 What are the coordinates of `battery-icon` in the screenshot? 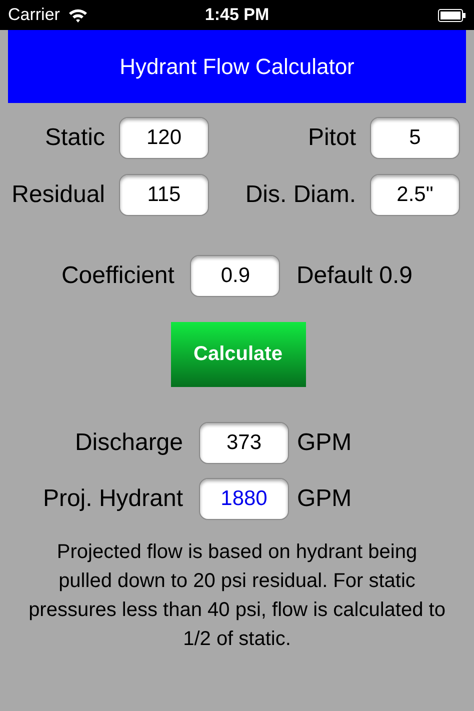 It's located at (452, 15).